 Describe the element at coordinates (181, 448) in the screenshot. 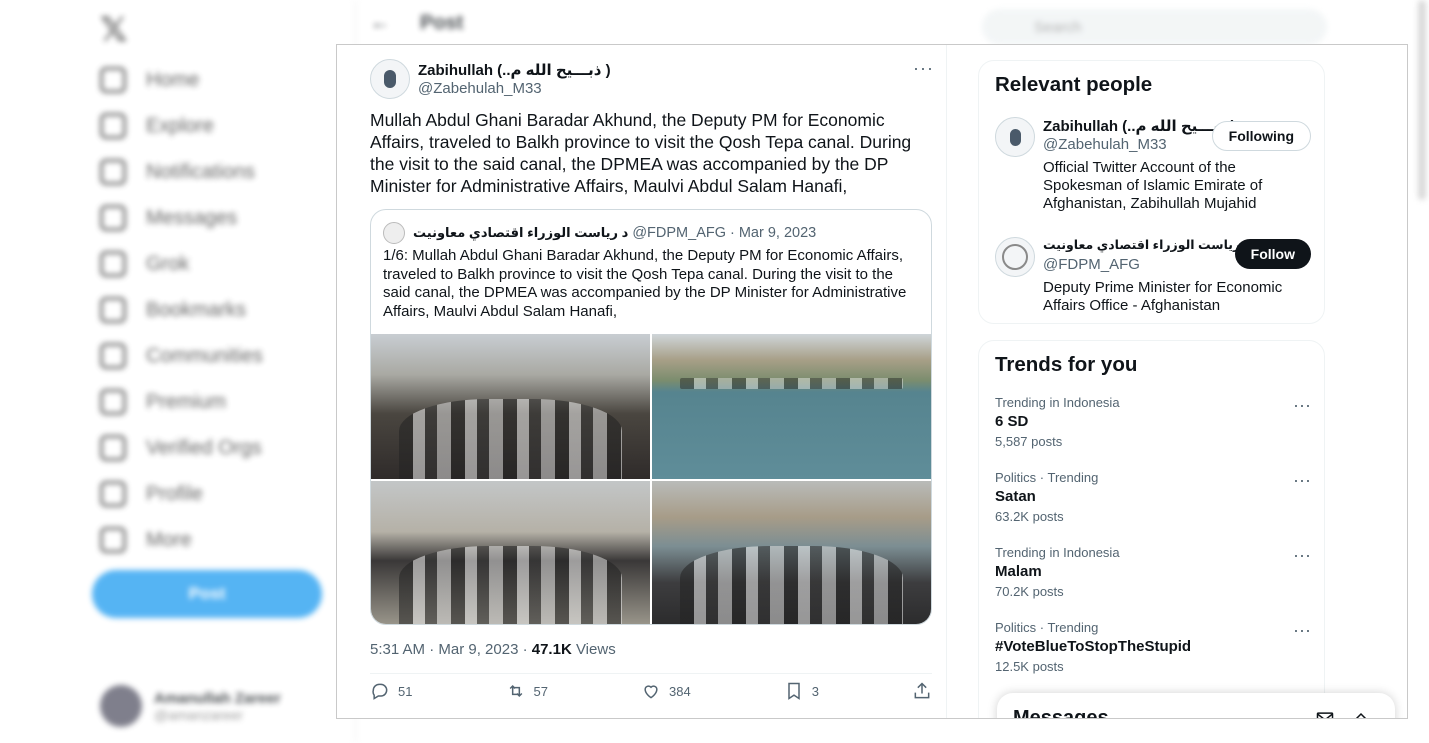

I see `nav-verified-orgs: Verified Orgs` at that location.